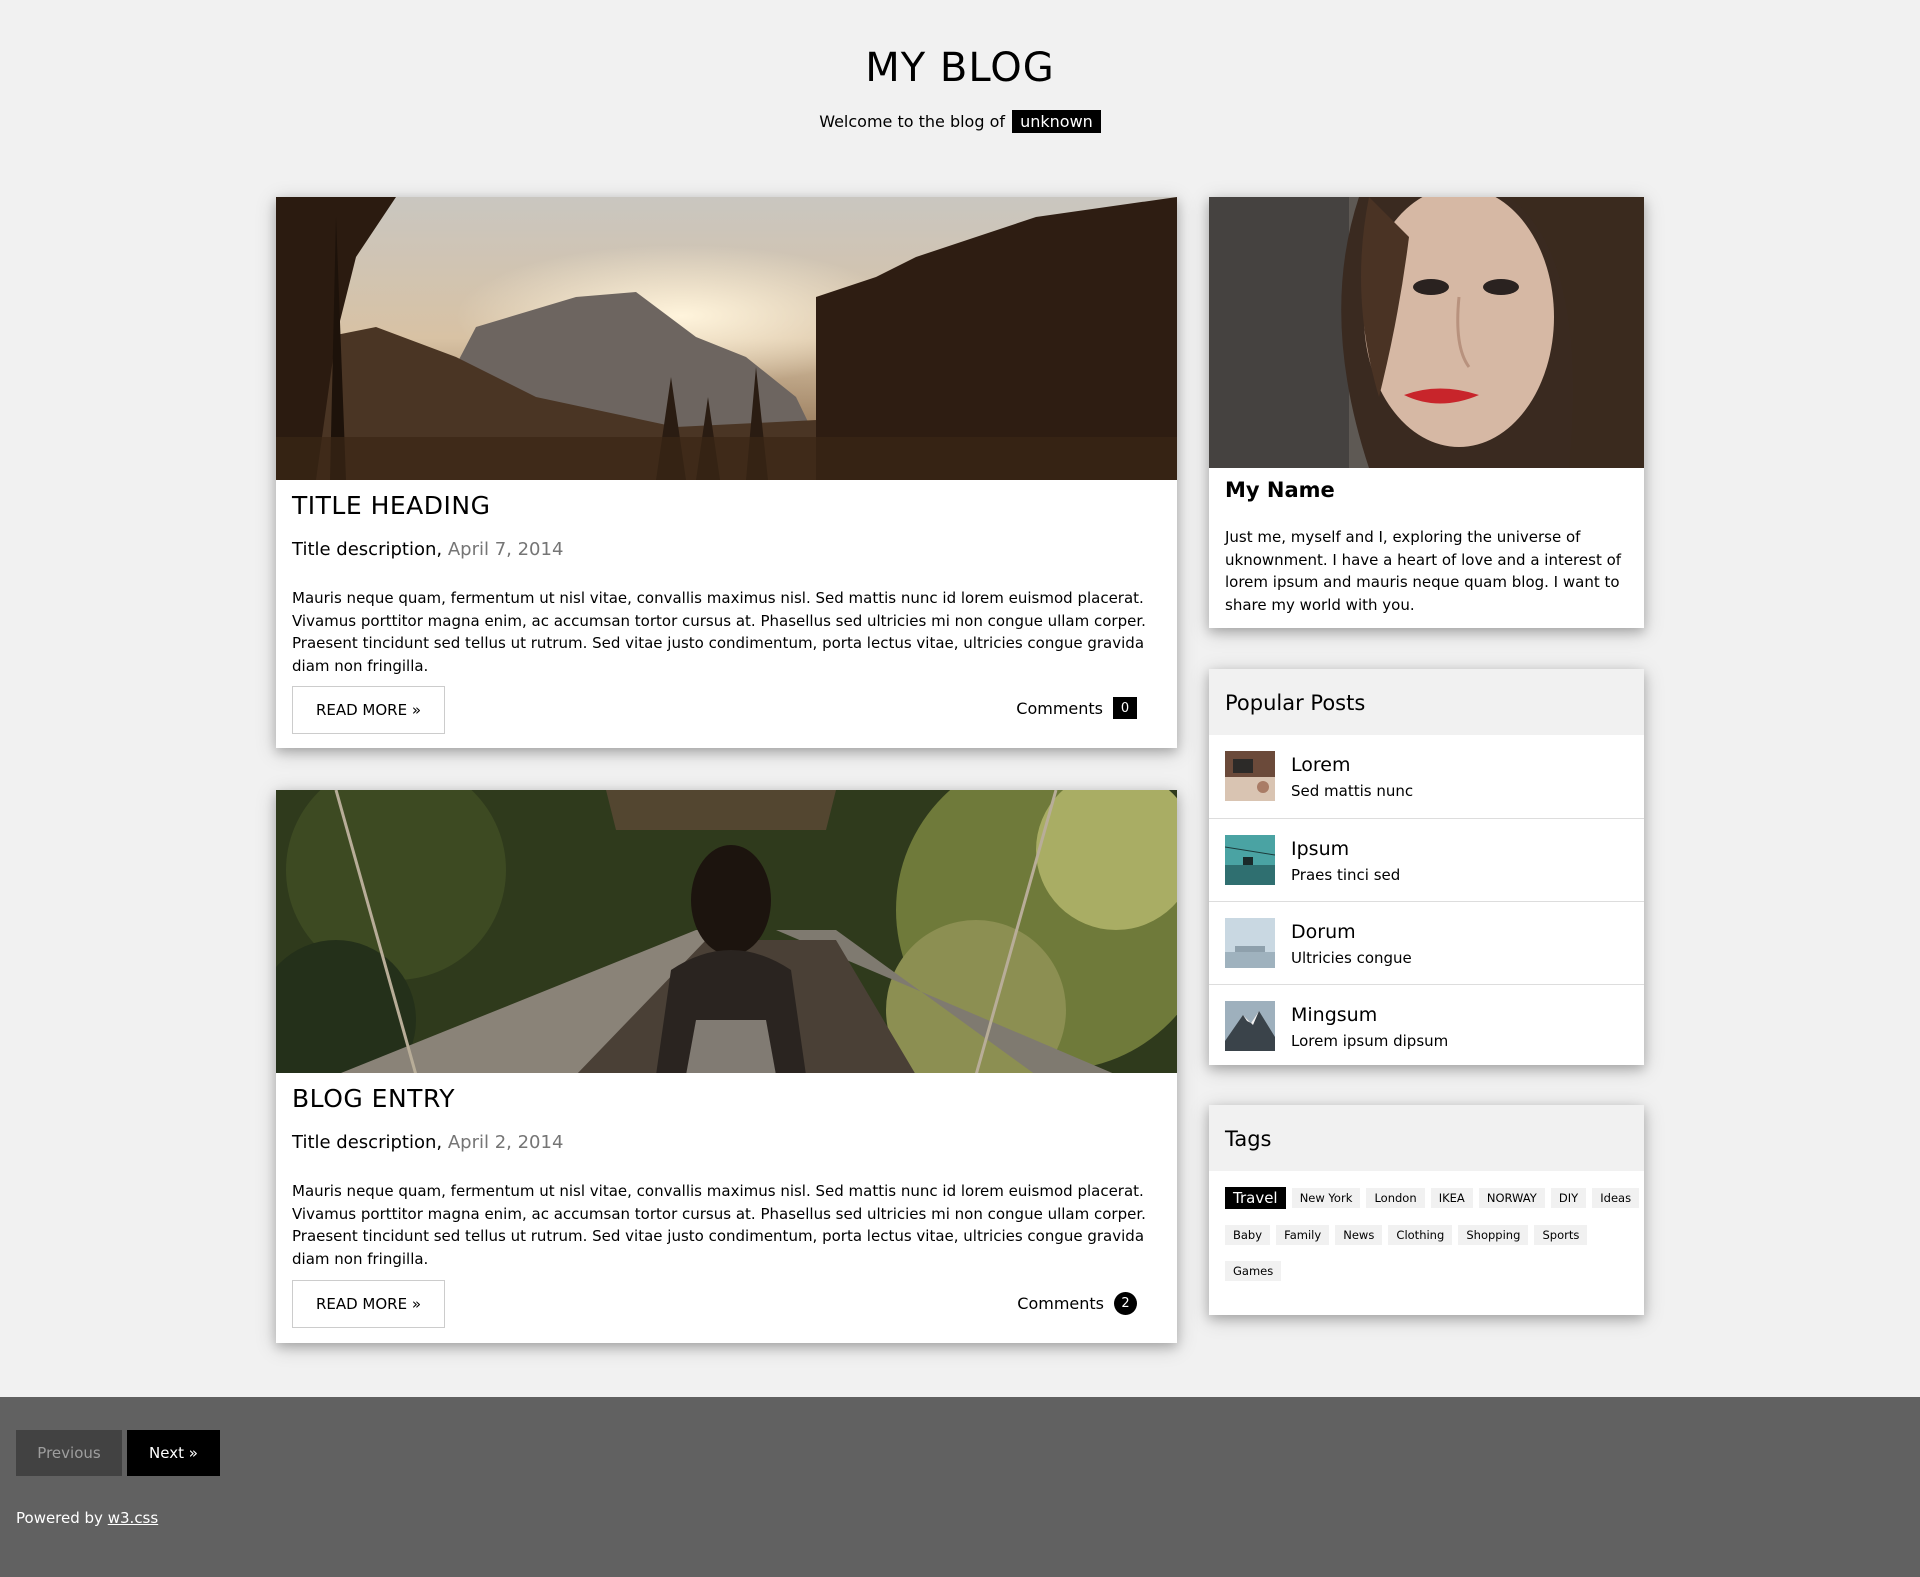 Image resolution: width=1920 pixels, height=1577 pixels. I want to click on comments-link: Comments 0, so click(1076, 708).